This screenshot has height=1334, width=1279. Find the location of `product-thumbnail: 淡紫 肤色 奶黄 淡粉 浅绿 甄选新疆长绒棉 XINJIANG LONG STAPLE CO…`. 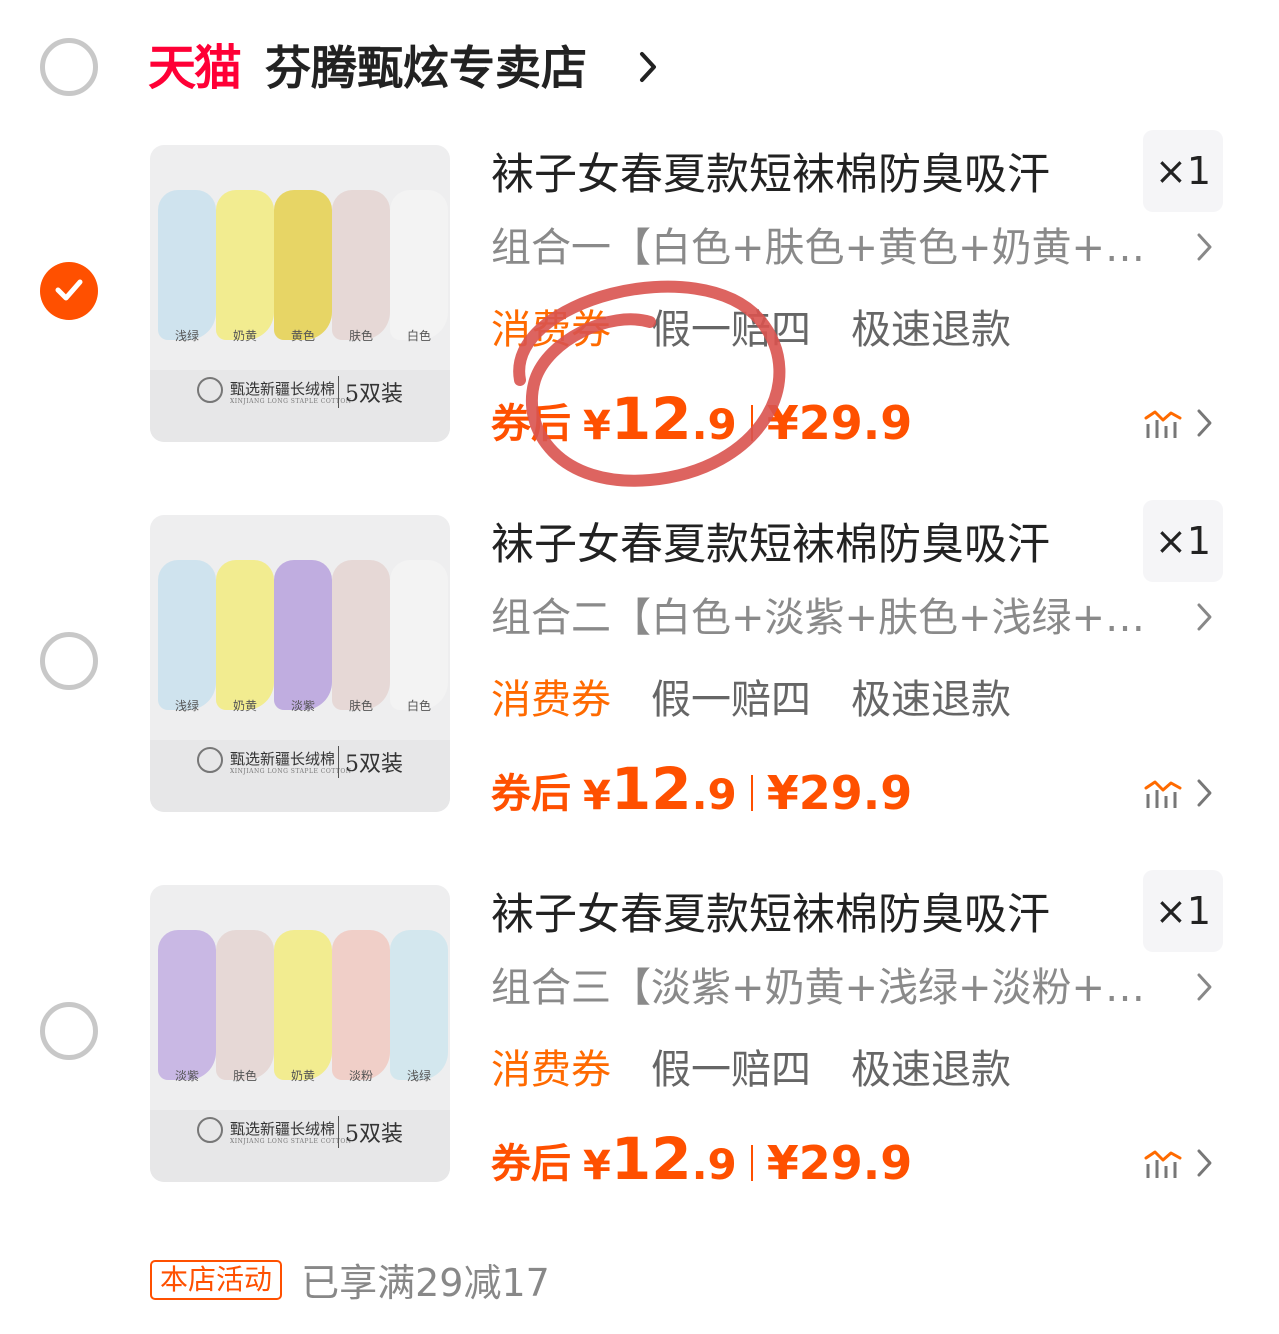

product-thumbnail: 淡紫 肤色 奶黄 淡粉 浅绿 甄选新疆长绒棉 XINJIANG LONG STAPLE CO… is located at coordinates (300, 1033).